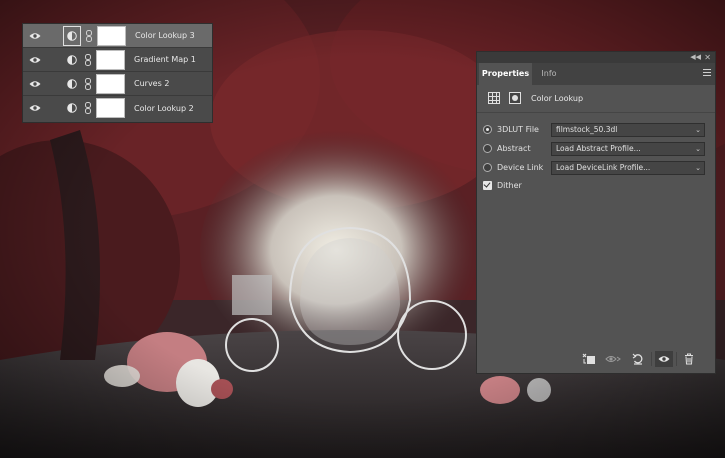 This screenshot has height=458, width=725. What do you see at coordinates (487, 129) in the screenshot?
I see `radio-3dlut-file` at bounding box center [487, 129].